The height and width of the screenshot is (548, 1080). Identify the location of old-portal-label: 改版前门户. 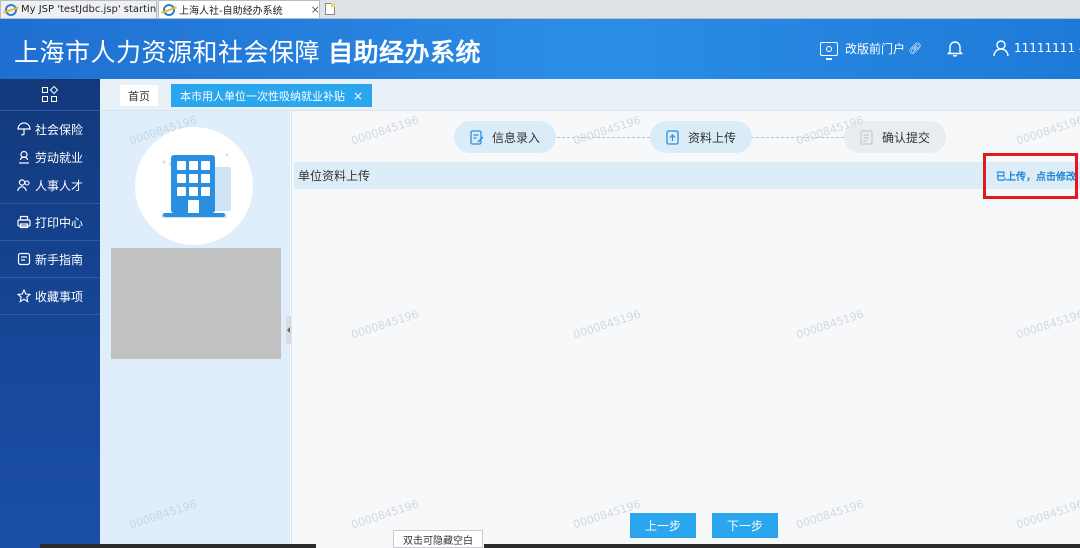
(875, 49).